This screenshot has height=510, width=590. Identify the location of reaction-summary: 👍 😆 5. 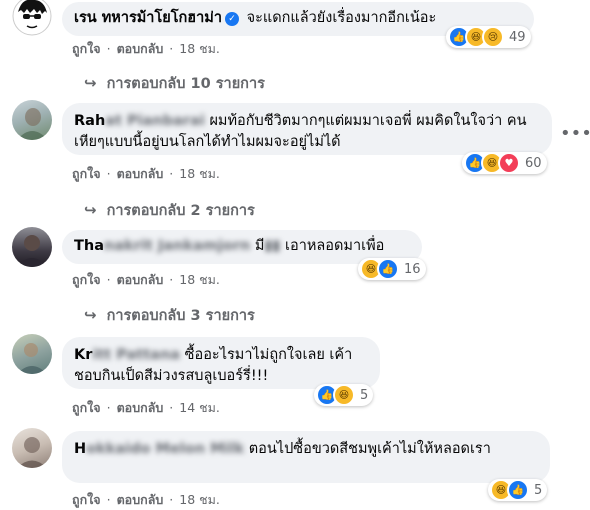
(344, 395).